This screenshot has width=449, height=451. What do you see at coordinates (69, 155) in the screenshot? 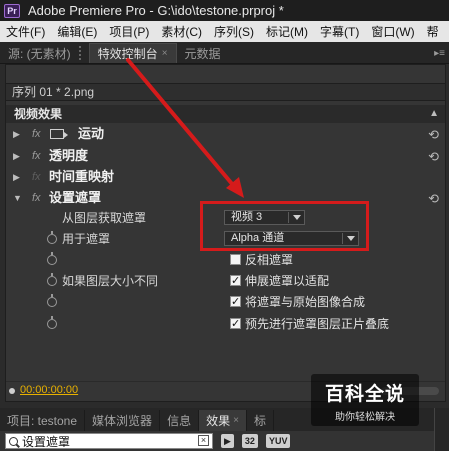
I see `effect-name-opacity: 透明度` at bounding box center [69, 155].